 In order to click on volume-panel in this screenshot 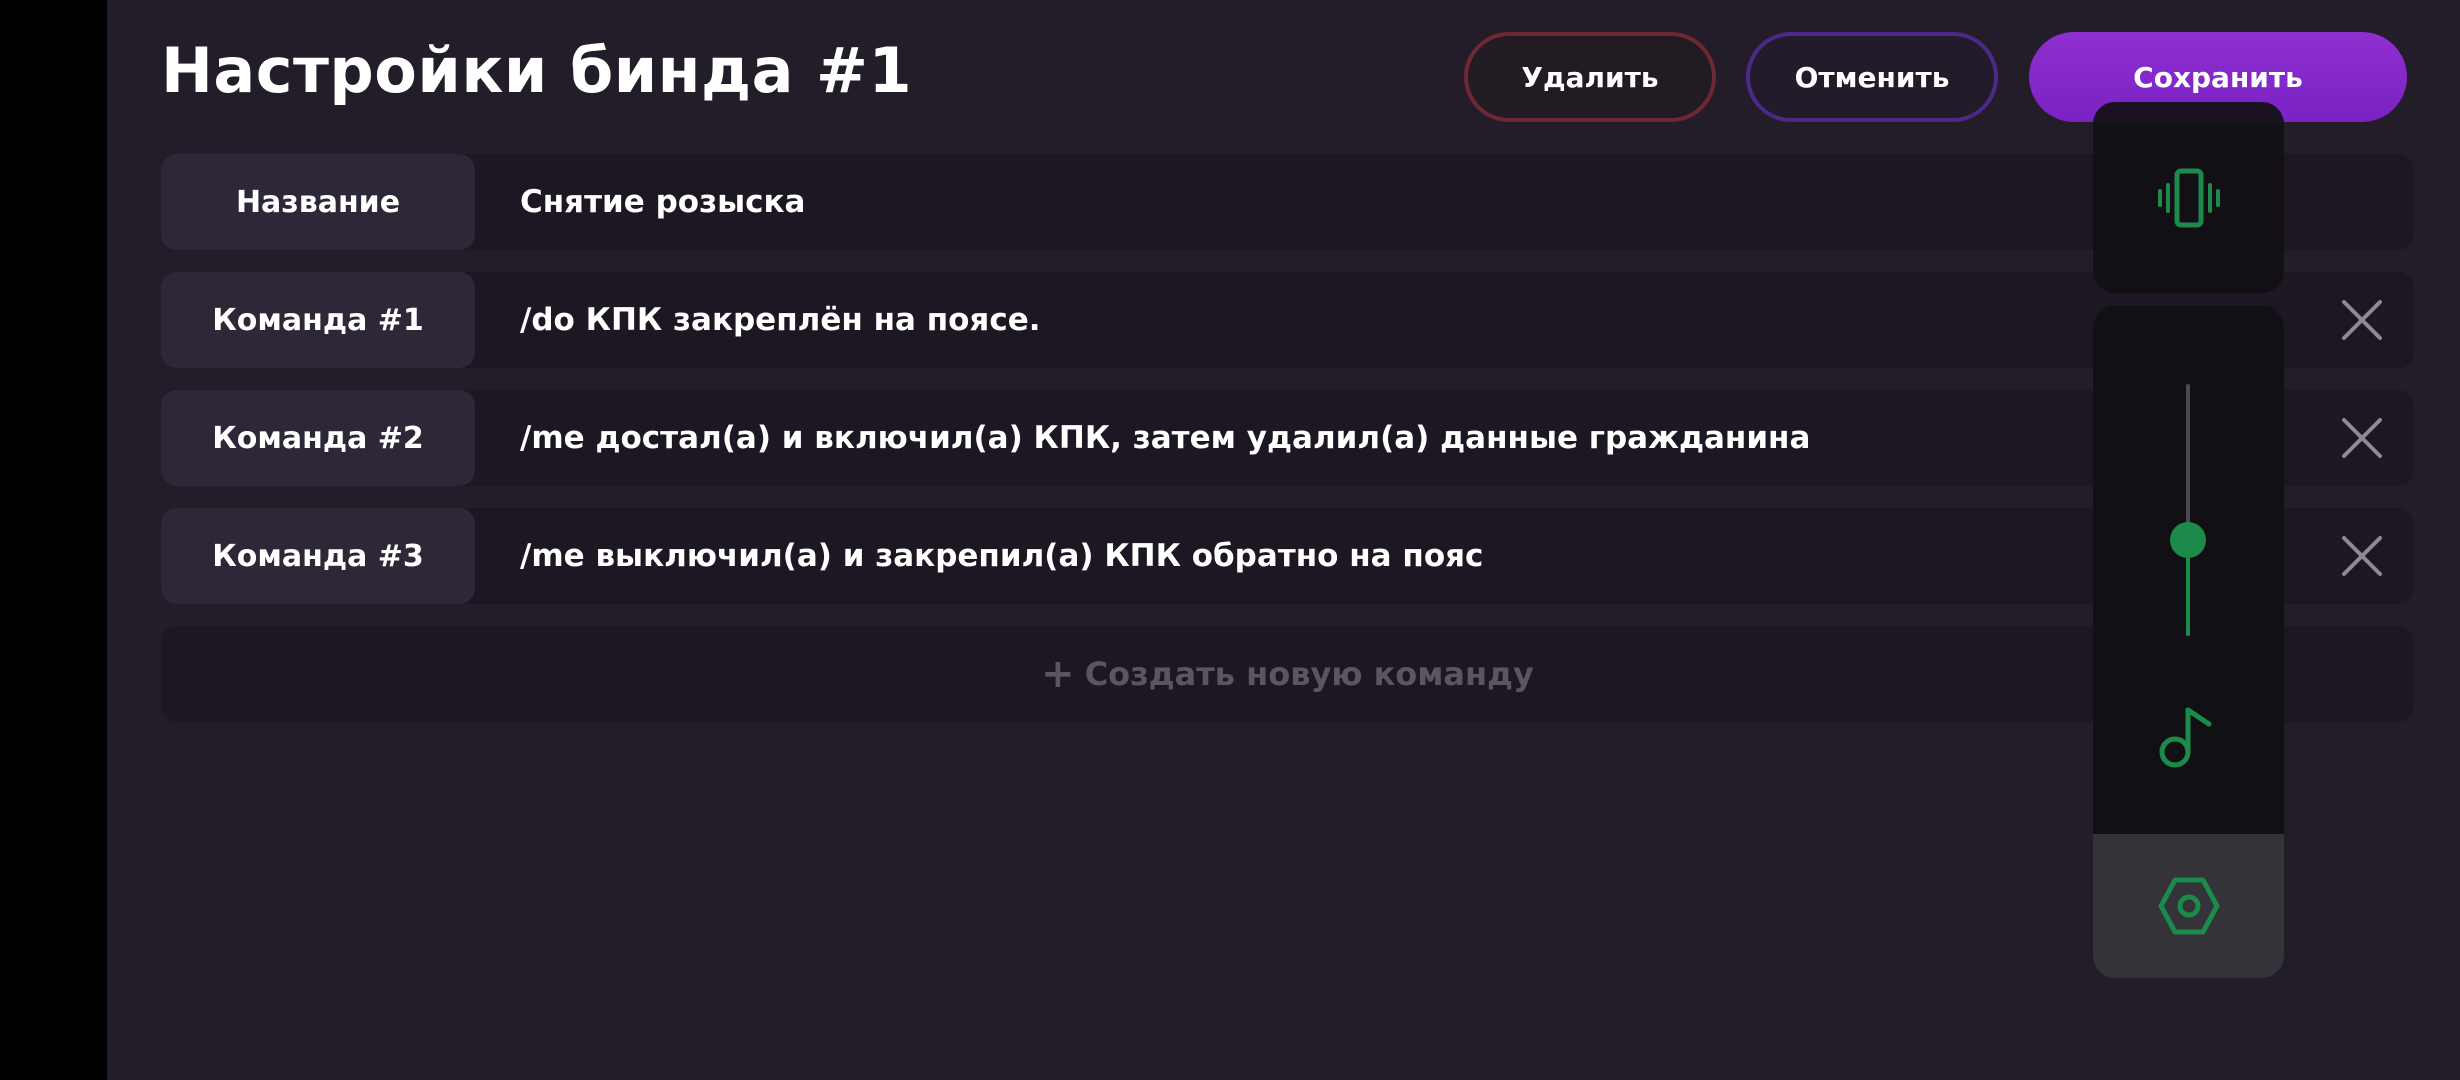, I will do `click(2188, 642)`.